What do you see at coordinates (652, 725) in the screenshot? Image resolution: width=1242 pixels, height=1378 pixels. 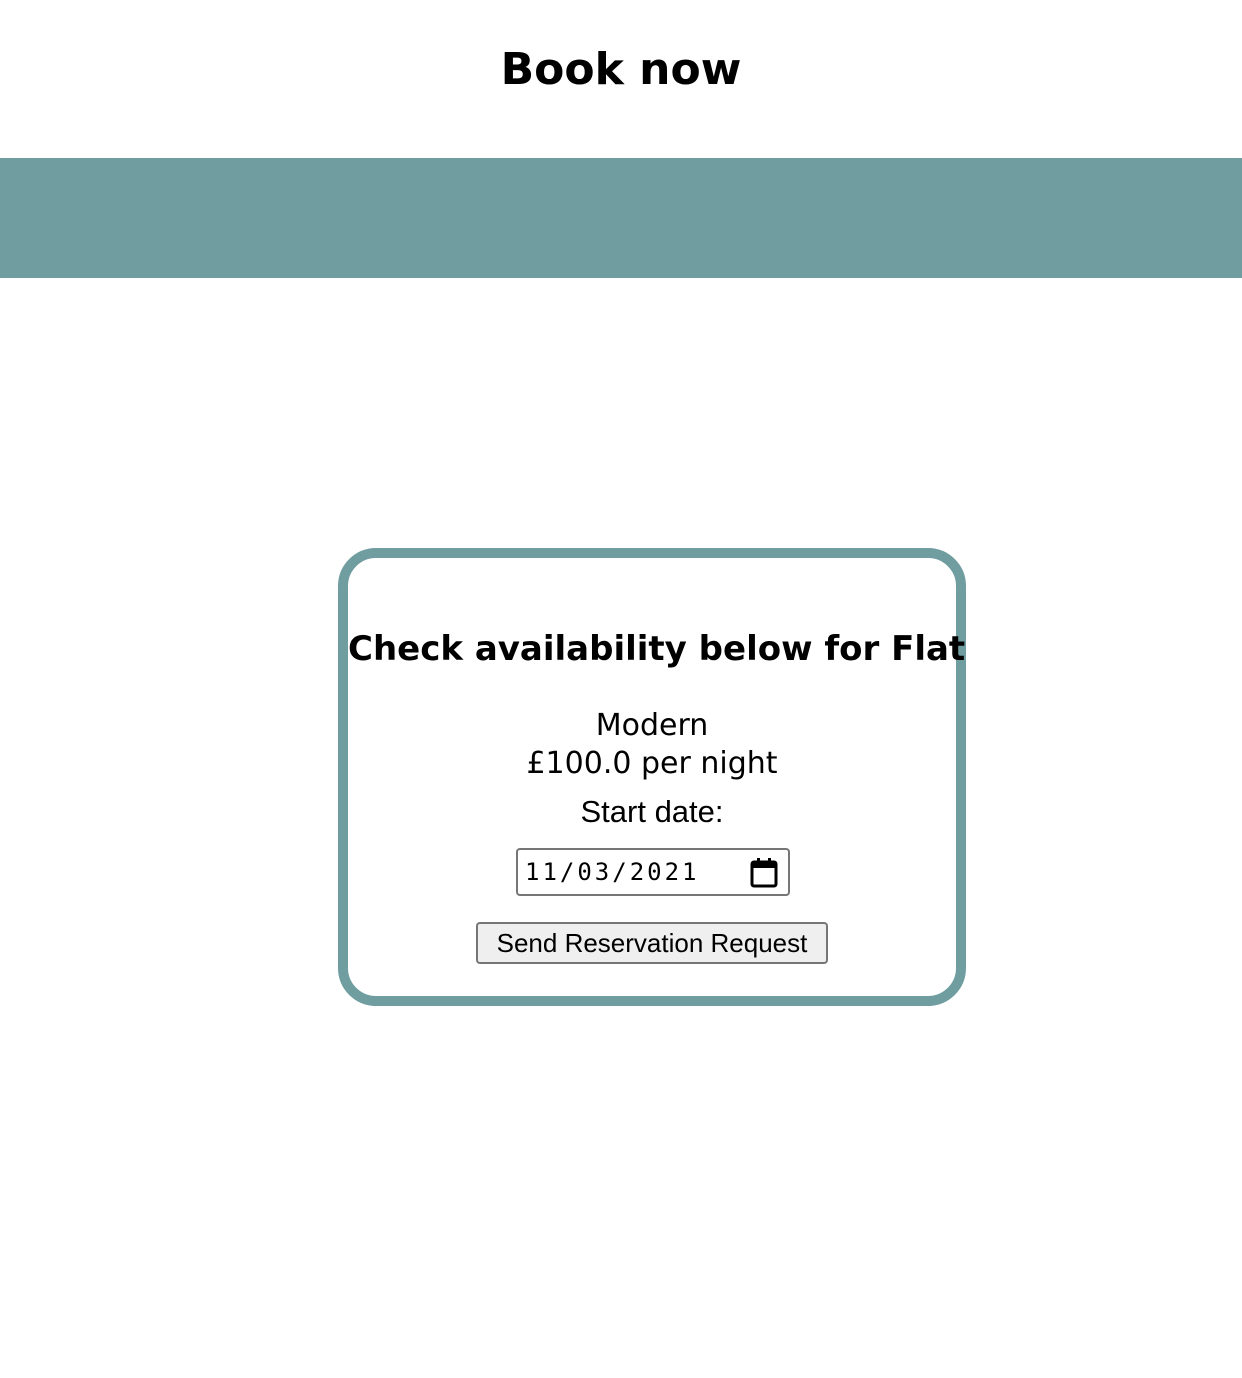 I see `property-name: Modern` at bounding box center [652, 725].